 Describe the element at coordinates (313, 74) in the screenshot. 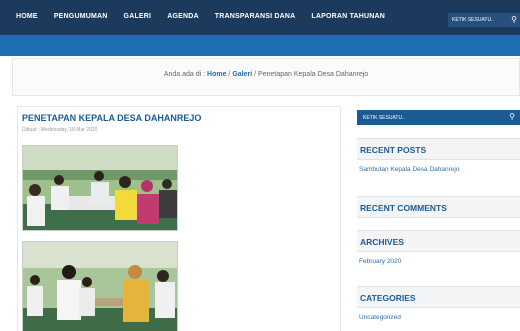

I see `breadcrumb-current: Penetapan Kepala Desa Dahanrejo` at that location.